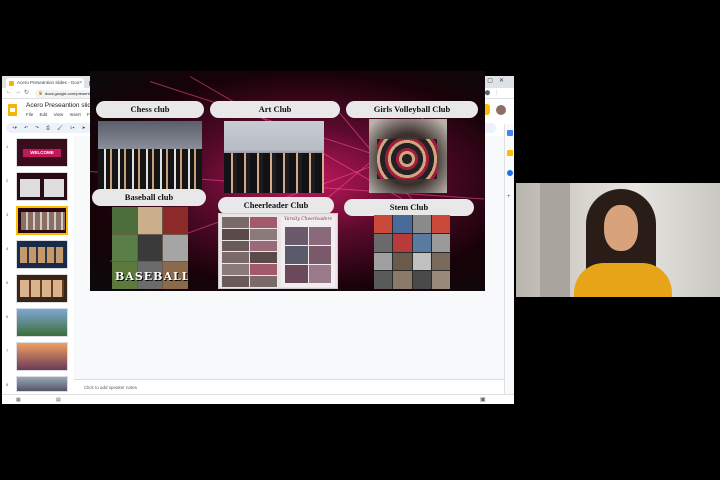 The image size is (720, 480). Describe the element at coordinates (7, 316) in the screenshot. I see `thumb-number: 6` at that location.